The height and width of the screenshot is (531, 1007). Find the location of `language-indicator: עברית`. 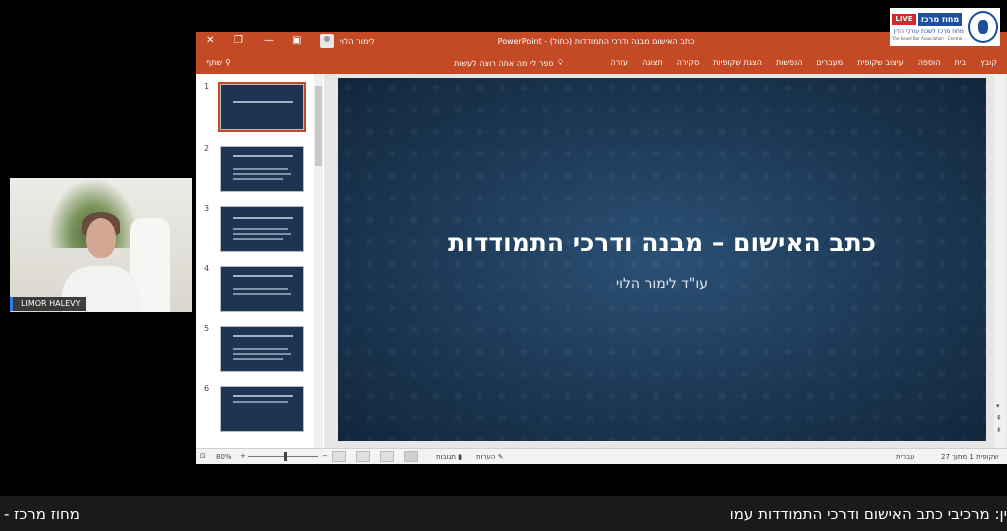

language-indicator: עברית is located at coordinates (905, 457).